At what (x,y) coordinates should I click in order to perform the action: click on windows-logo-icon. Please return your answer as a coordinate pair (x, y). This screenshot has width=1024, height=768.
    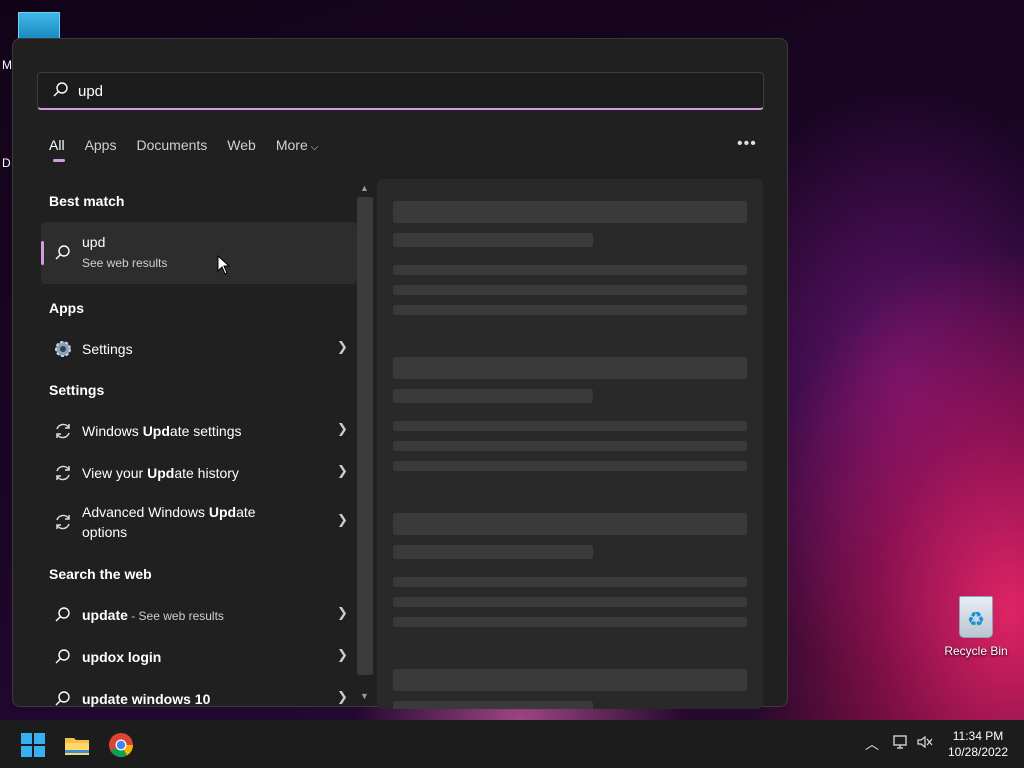
    Looking at the image, I should click on (33, 745).